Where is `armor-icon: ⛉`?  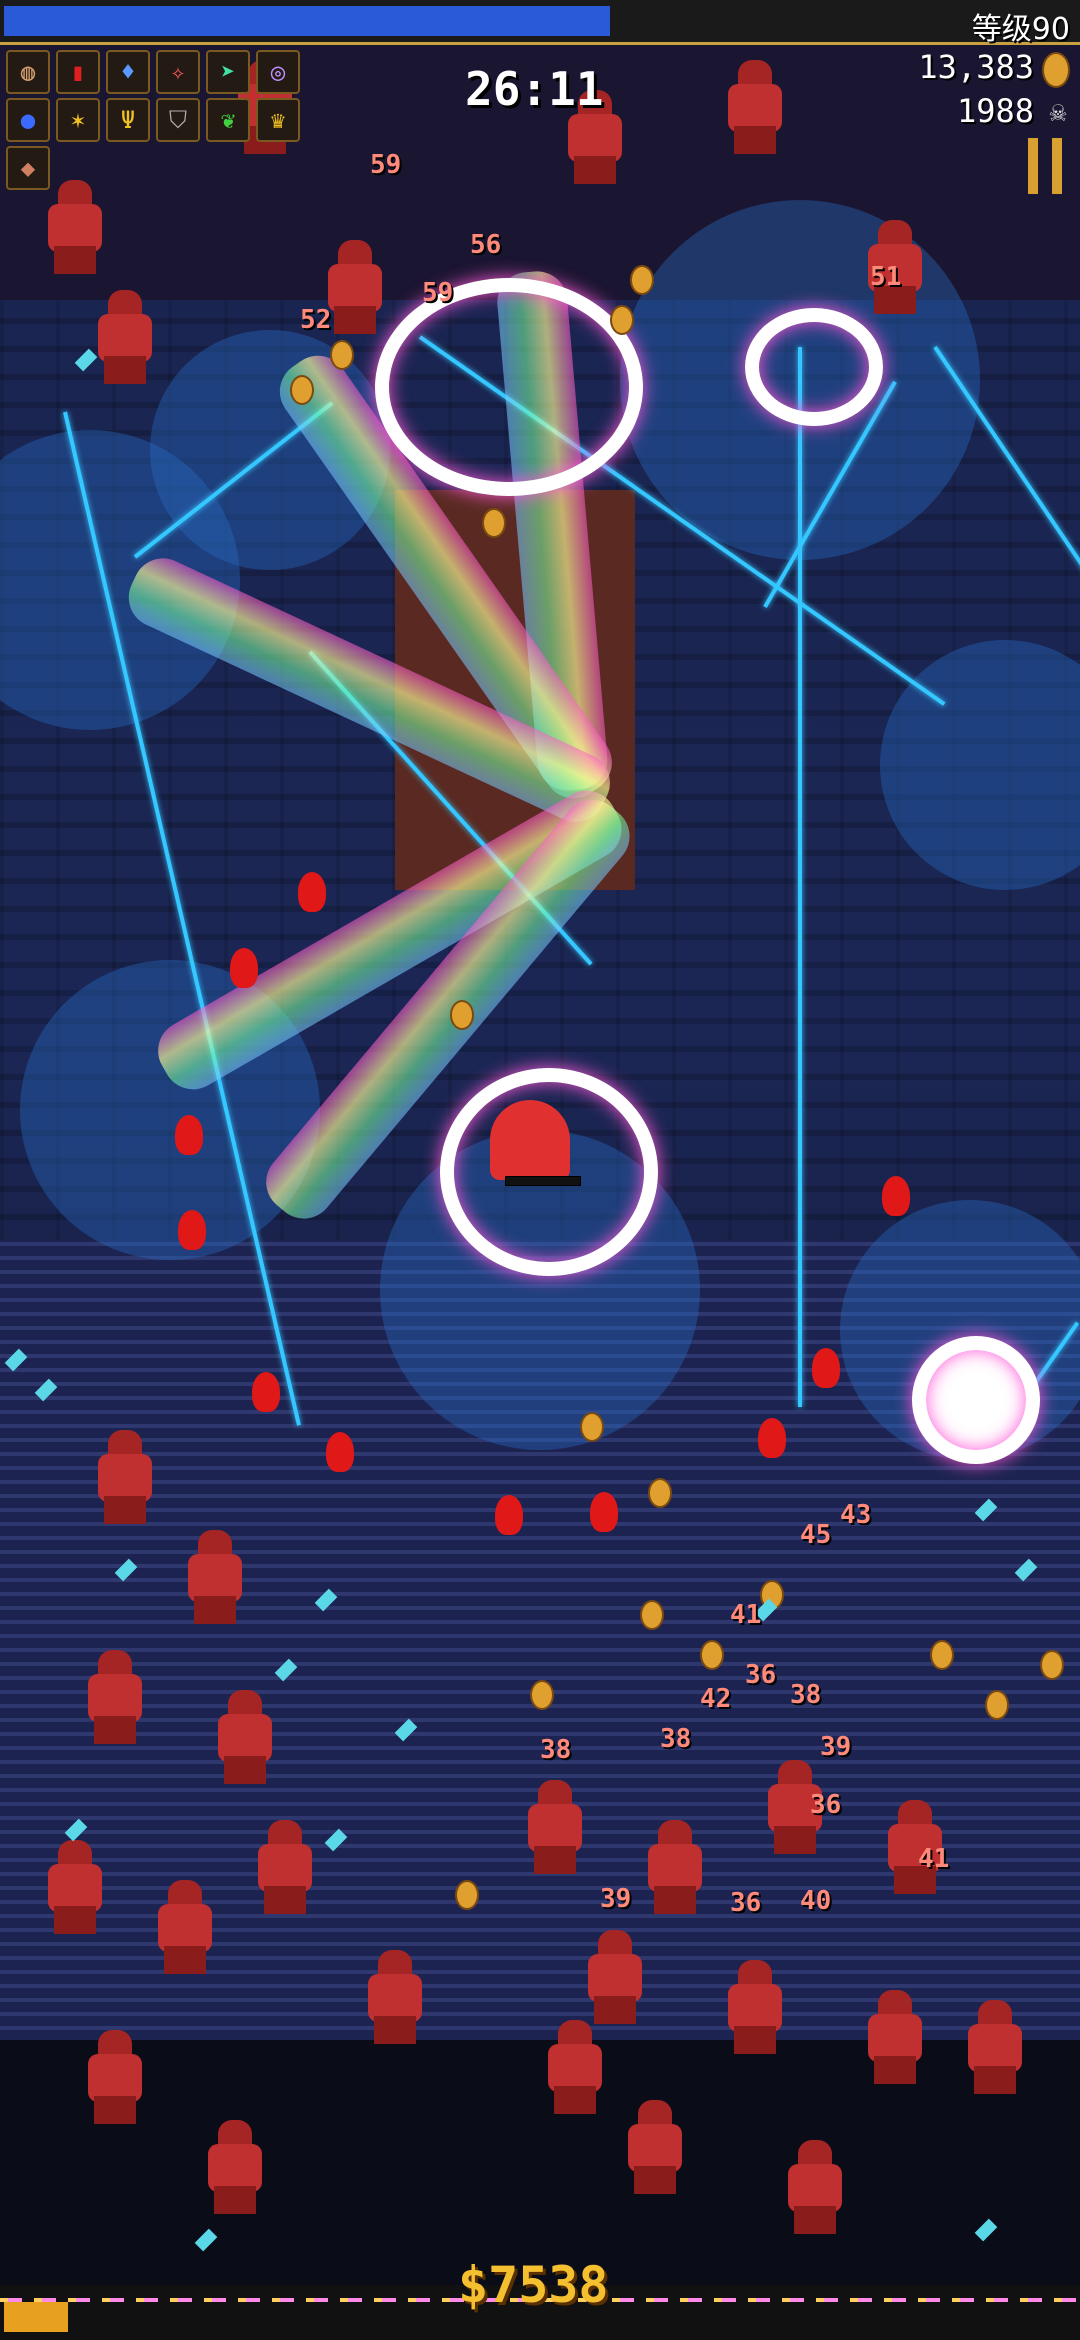 armor-icon: ⛉ is located at coordinates (178, 120).